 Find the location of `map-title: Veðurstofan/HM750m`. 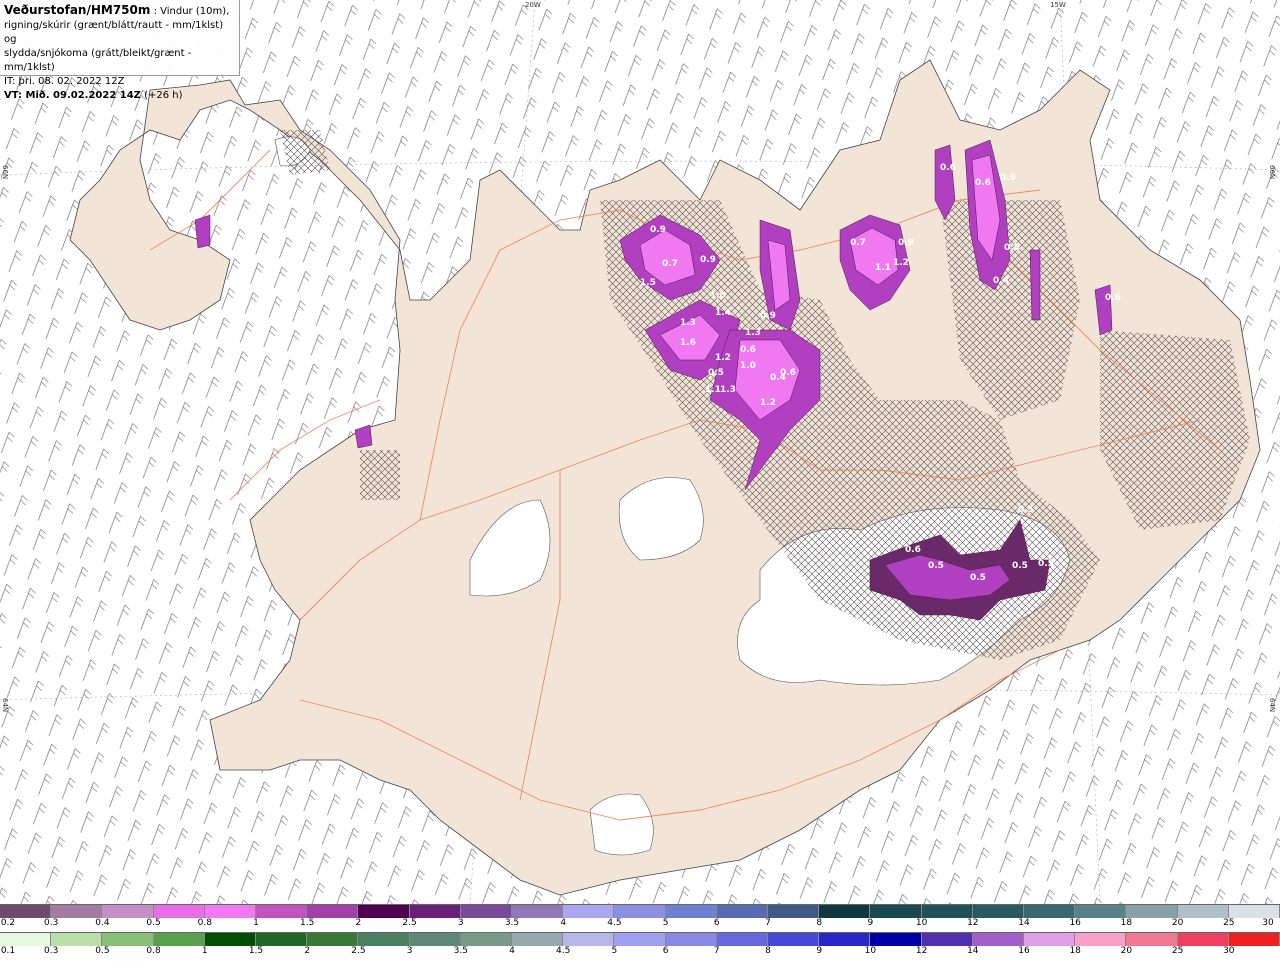

map-title: Veðurstofan/HM750m is located at coordinates (77, 10).